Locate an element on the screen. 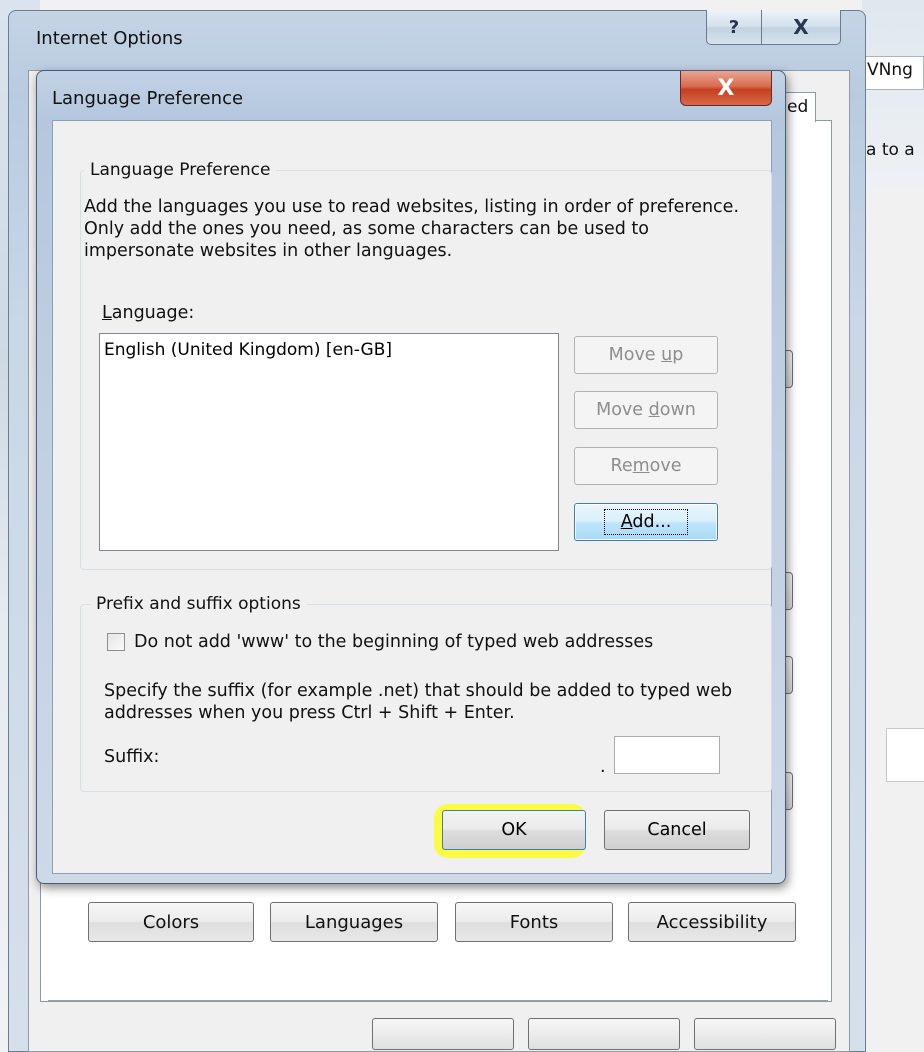 The width and height of the screenshot is (924, 1052). label-part: ove is located at coordinates (665, 466).